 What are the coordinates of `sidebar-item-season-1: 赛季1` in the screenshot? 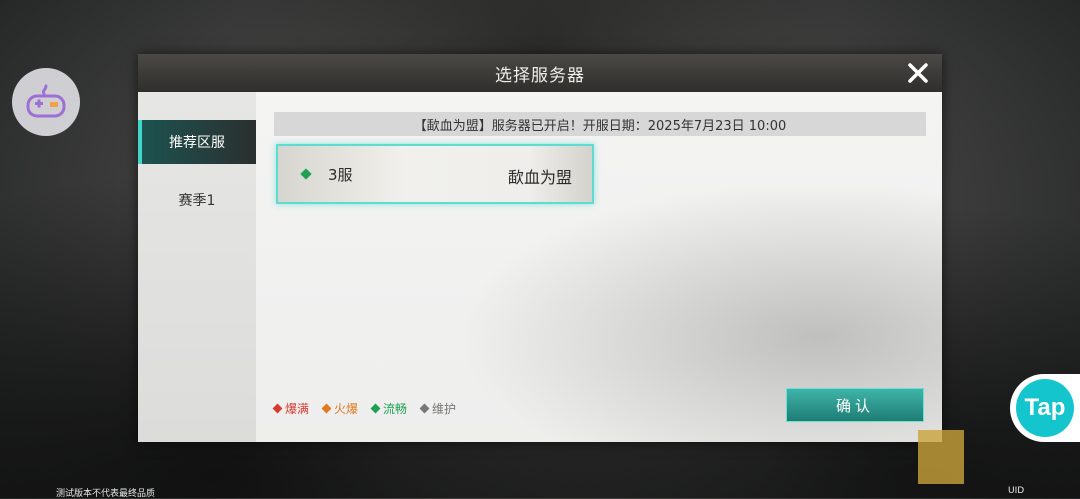 It's located at (197, 200).